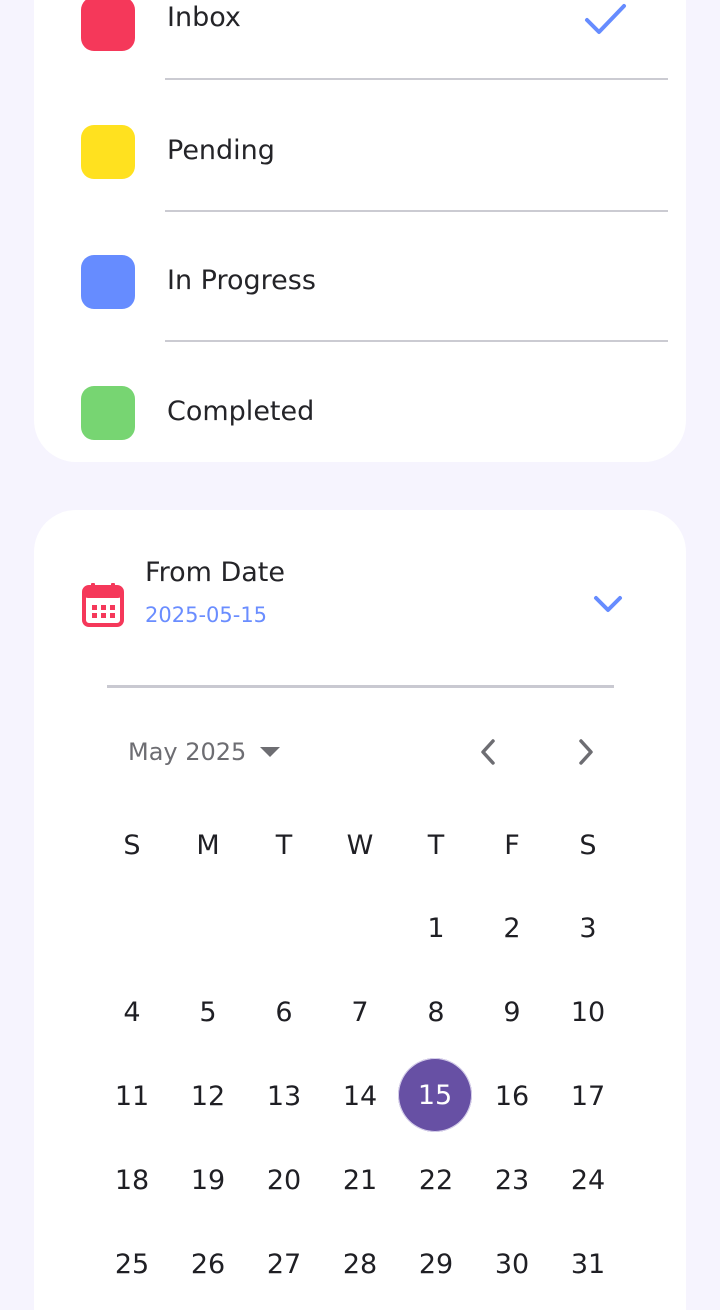  What do you see at coordinates (360, 1012) in the screenshot?
I see `calendar-day: 7` at bounding box center [360, 1012].